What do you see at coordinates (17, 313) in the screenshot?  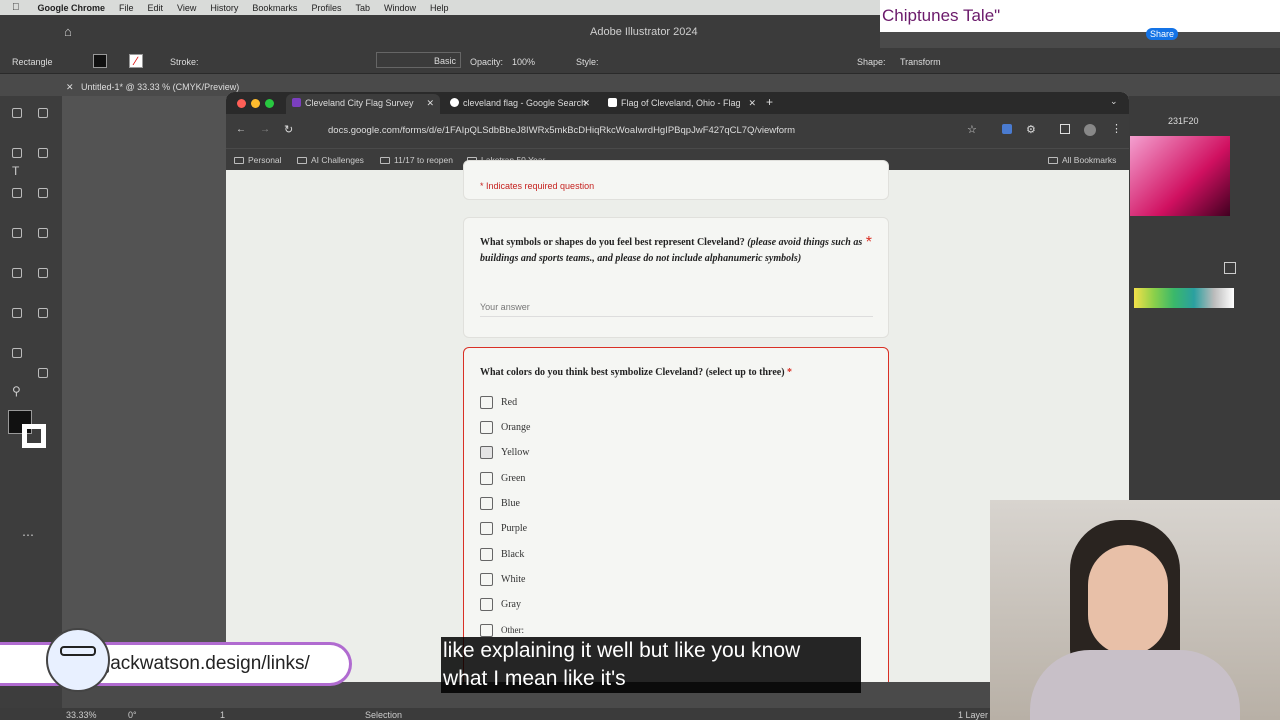 I see `eyedropper-tool-icon` at bounding box center [17, 313].